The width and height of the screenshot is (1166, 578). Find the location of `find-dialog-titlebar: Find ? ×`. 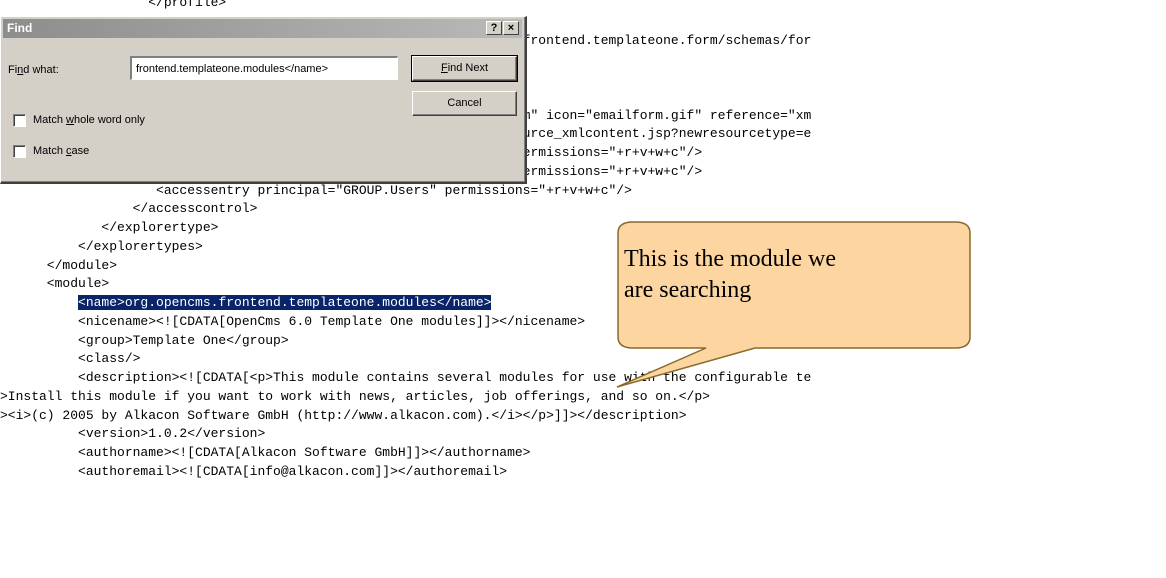

find-dialog-titlebar: Find ? × is located at coordinates (262, 28).